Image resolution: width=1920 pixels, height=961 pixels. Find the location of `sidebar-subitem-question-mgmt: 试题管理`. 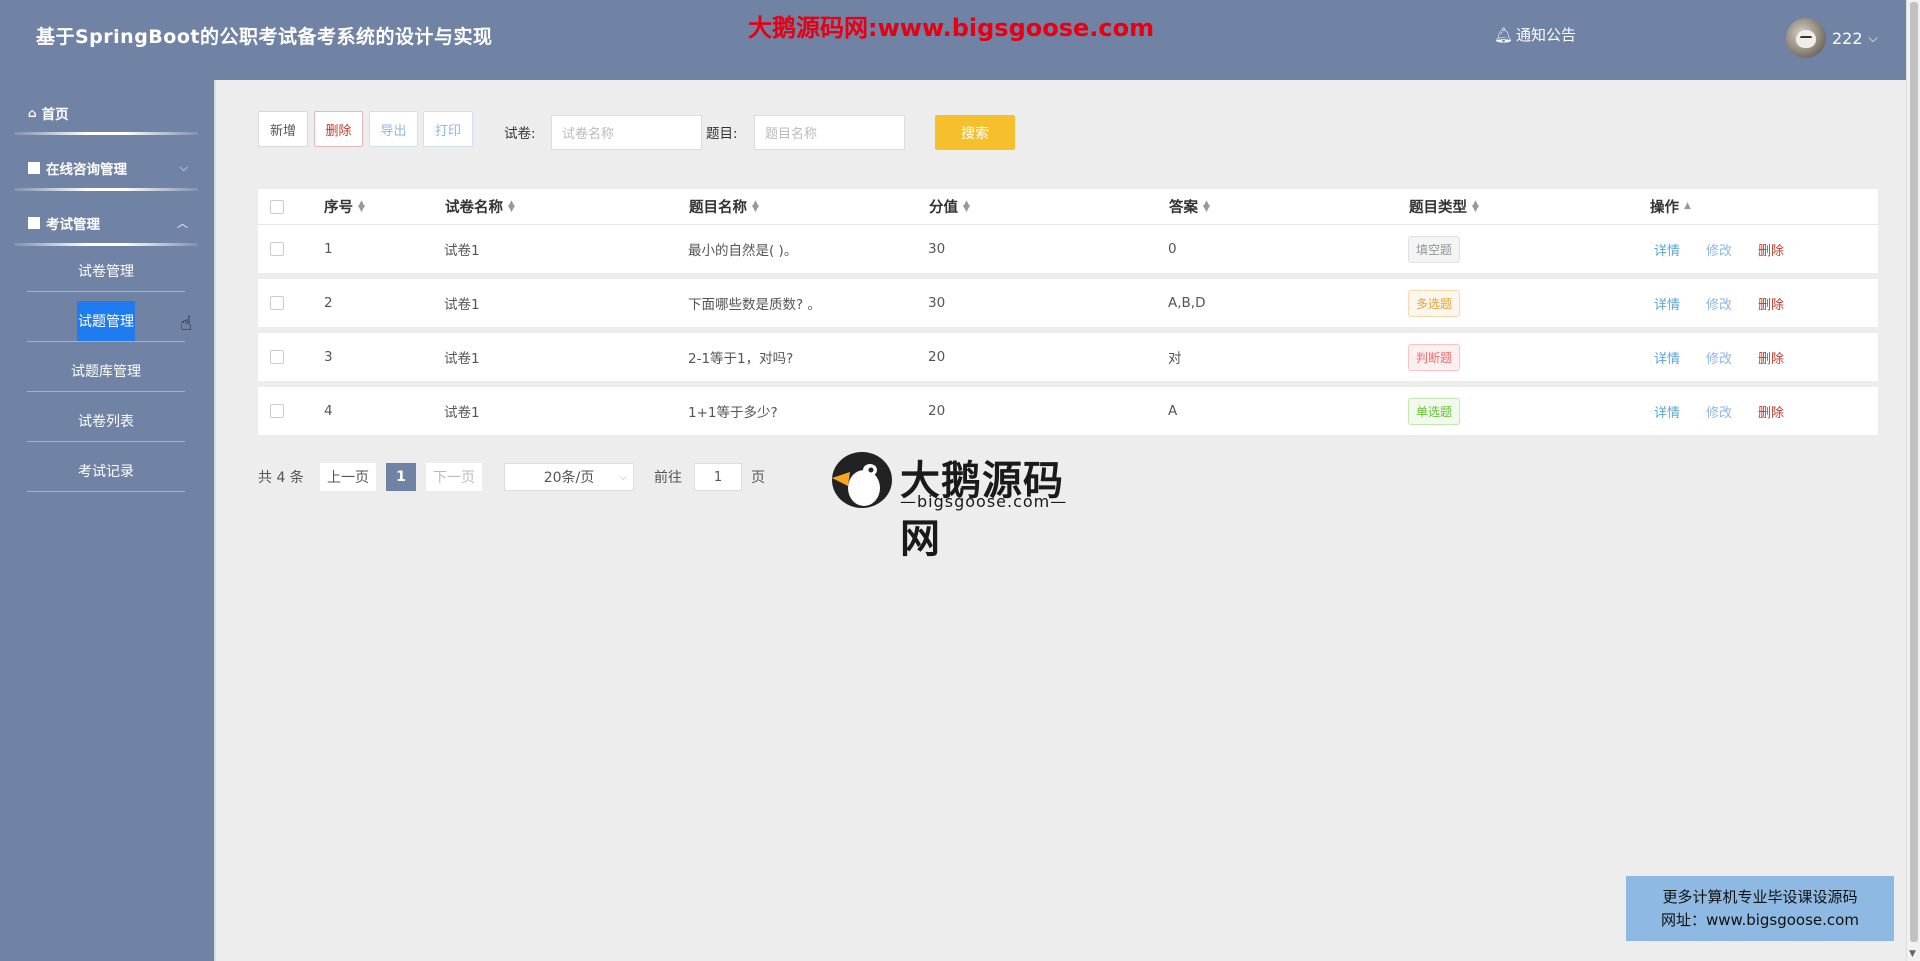

sidebar-subitem-question-mgmt: 试题管理 is located at coordinates (106, 321).